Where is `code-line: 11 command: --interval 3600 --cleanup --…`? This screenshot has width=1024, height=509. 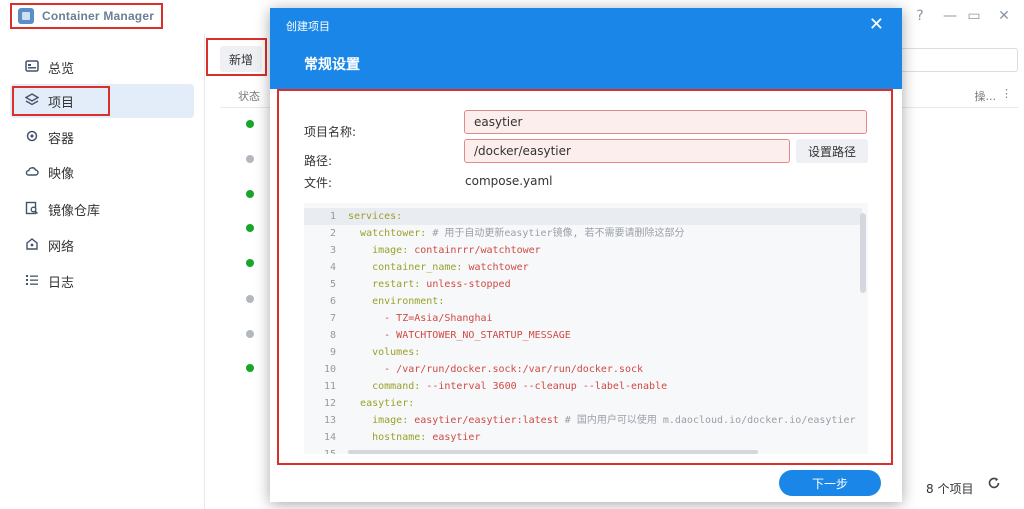 code-line: 11 command: --interval 3600 --cleanup --… is located at coordinates (583, 386).